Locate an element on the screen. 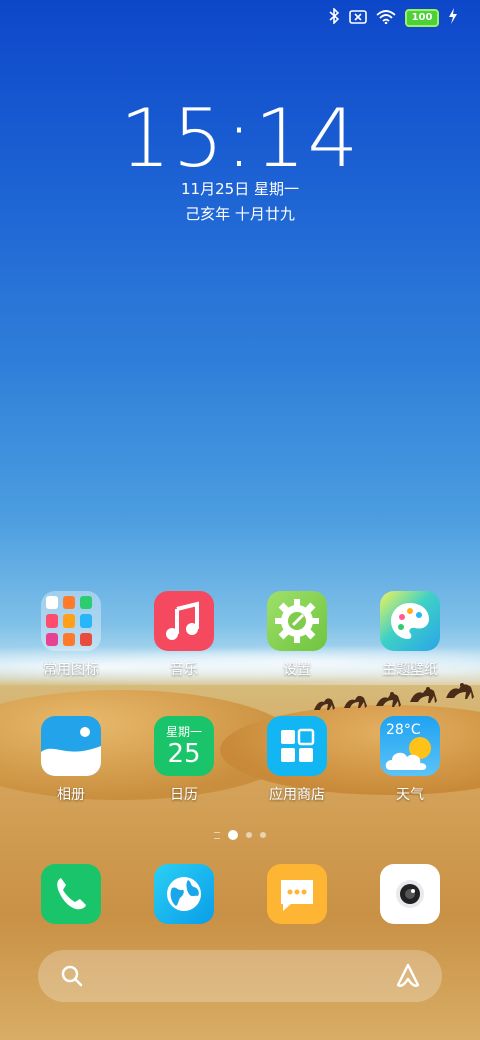 The height and width of the screenshot is (1040, 480). sim-no-signal-icon is located at coordinates (358, 18).